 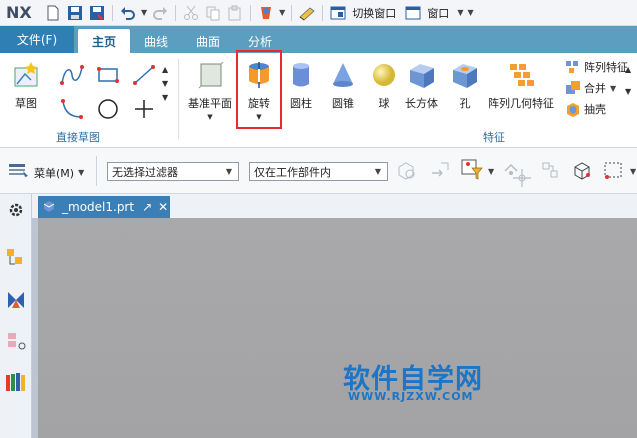 I want to click on new-file-icon, so click(x=53, y=13).